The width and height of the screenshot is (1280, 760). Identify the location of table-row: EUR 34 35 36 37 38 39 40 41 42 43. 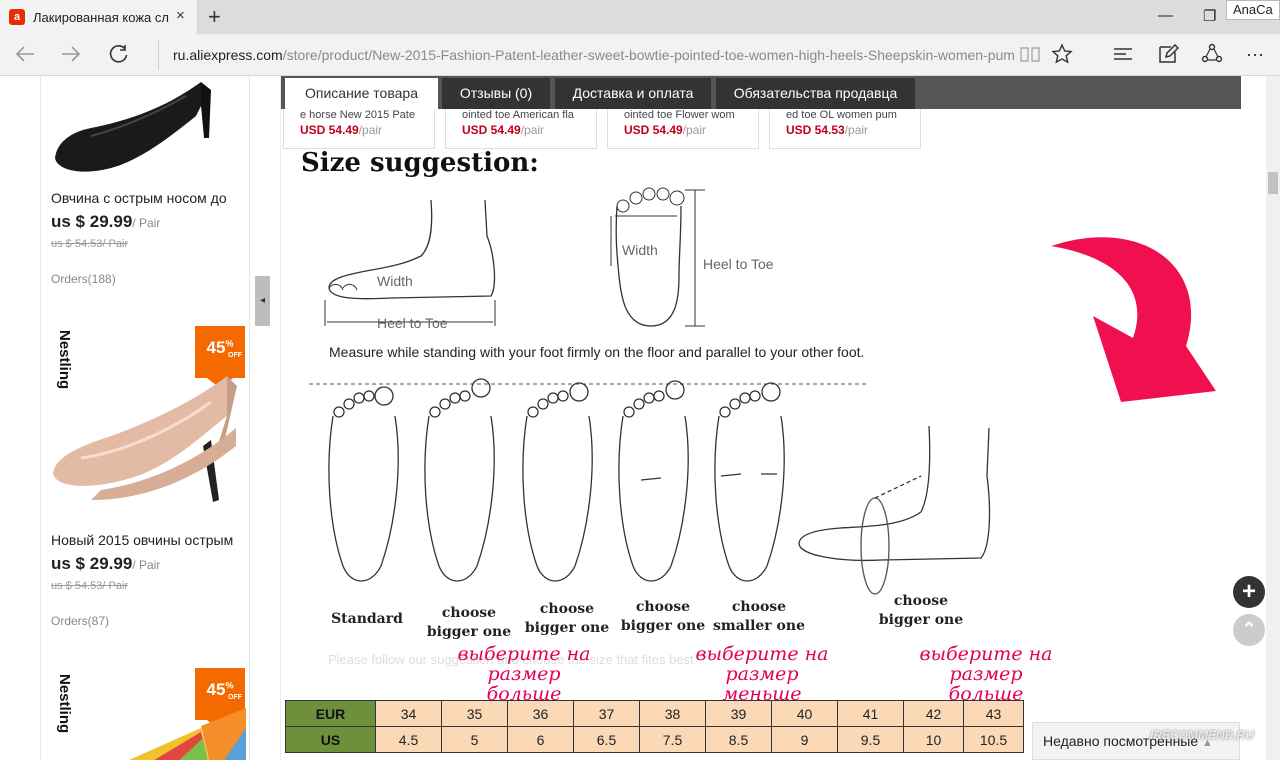
(654, 713).